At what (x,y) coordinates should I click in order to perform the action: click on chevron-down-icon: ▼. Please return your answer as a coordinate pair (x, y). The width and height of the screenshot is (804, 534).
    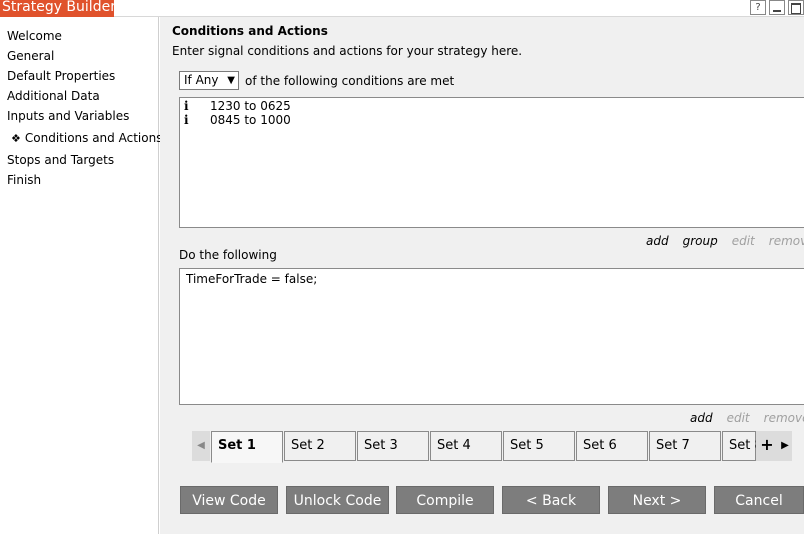
    Looking at the image, I should click on (231, 80).